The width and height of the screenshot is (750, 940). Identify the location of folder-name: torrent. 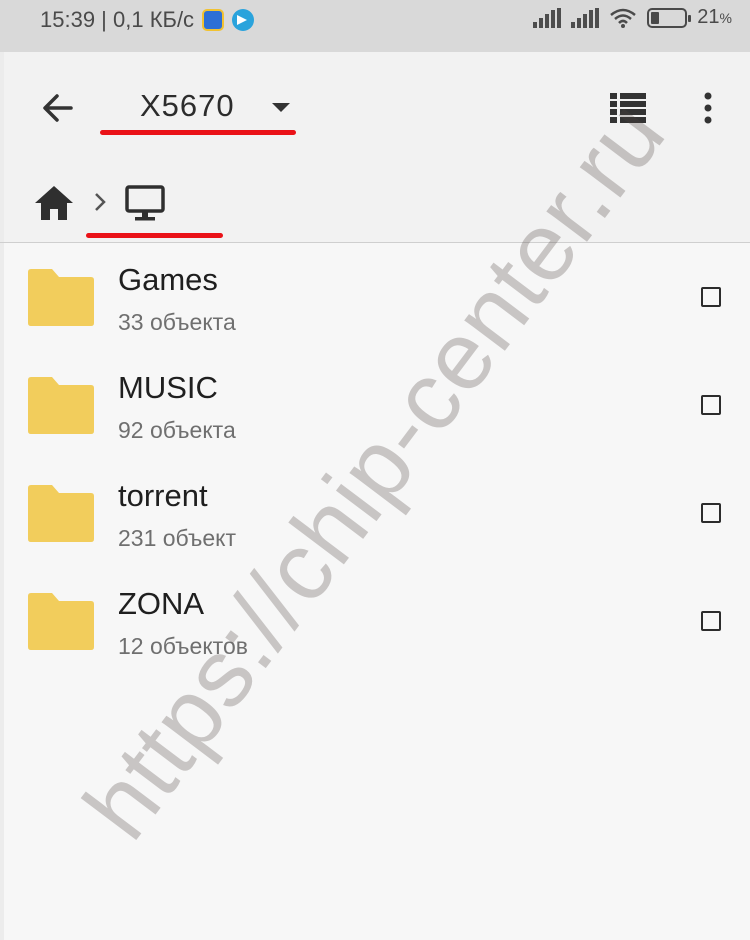
(163, 495).